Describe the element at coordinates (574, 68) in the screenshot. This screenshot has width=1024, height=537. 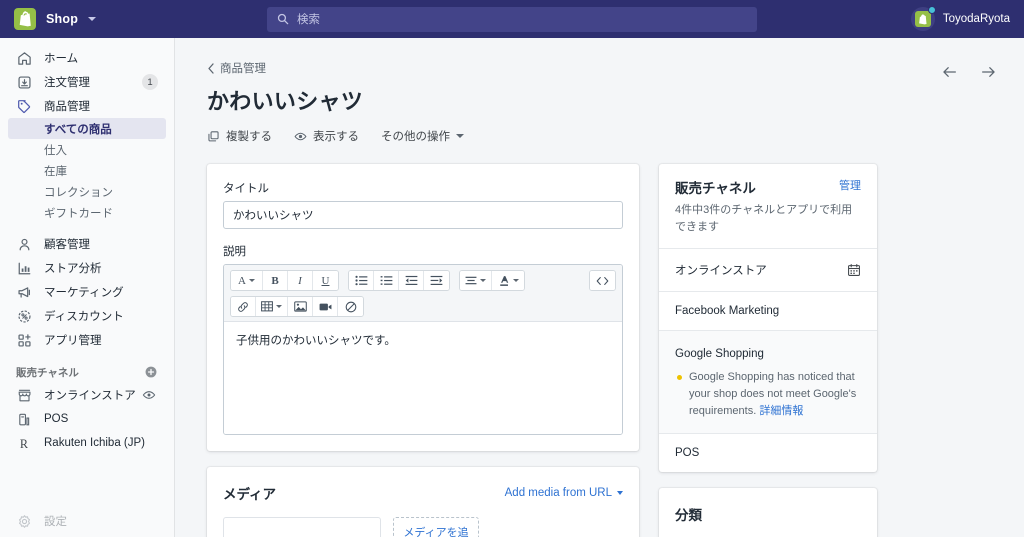
I see `breadcrumb: 商品管理` at that location.